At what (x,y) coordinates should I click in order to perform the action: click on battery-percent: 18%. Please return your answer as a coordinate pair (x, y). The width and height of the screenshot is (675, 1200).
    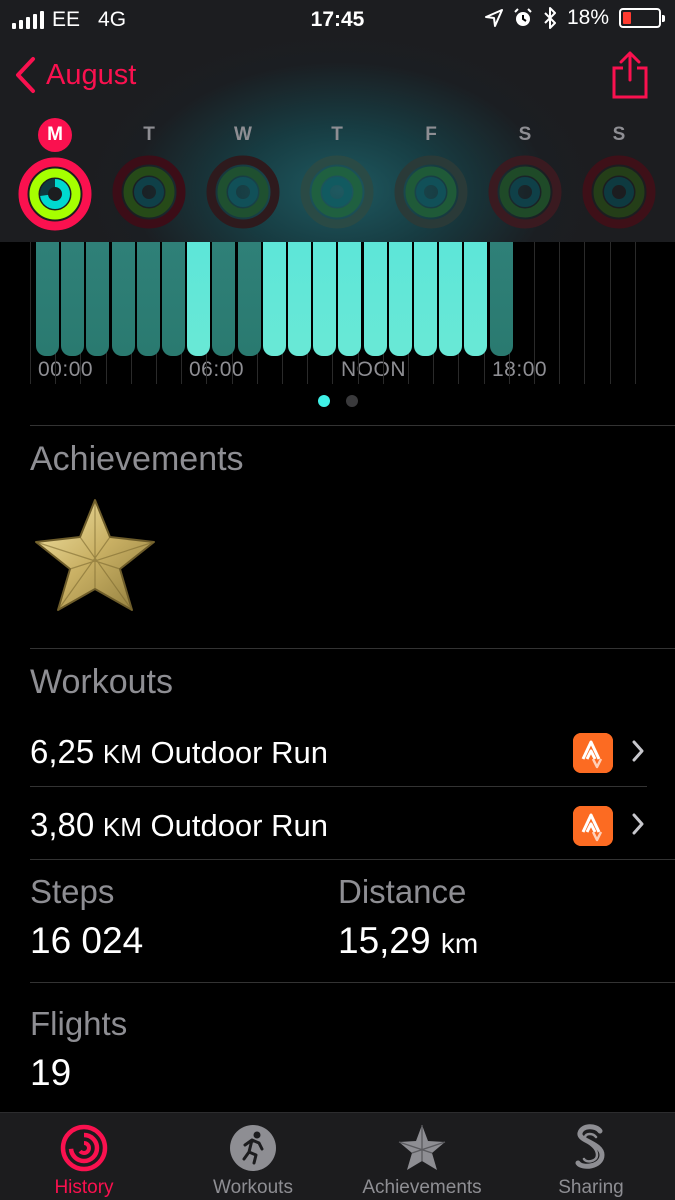
    Looking at the image, I should click on (587, 17).